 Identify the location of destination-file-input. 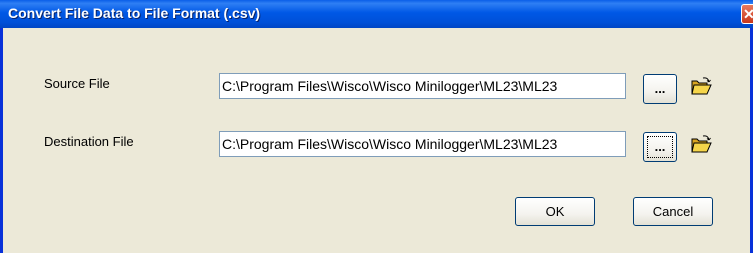
(422, 144).